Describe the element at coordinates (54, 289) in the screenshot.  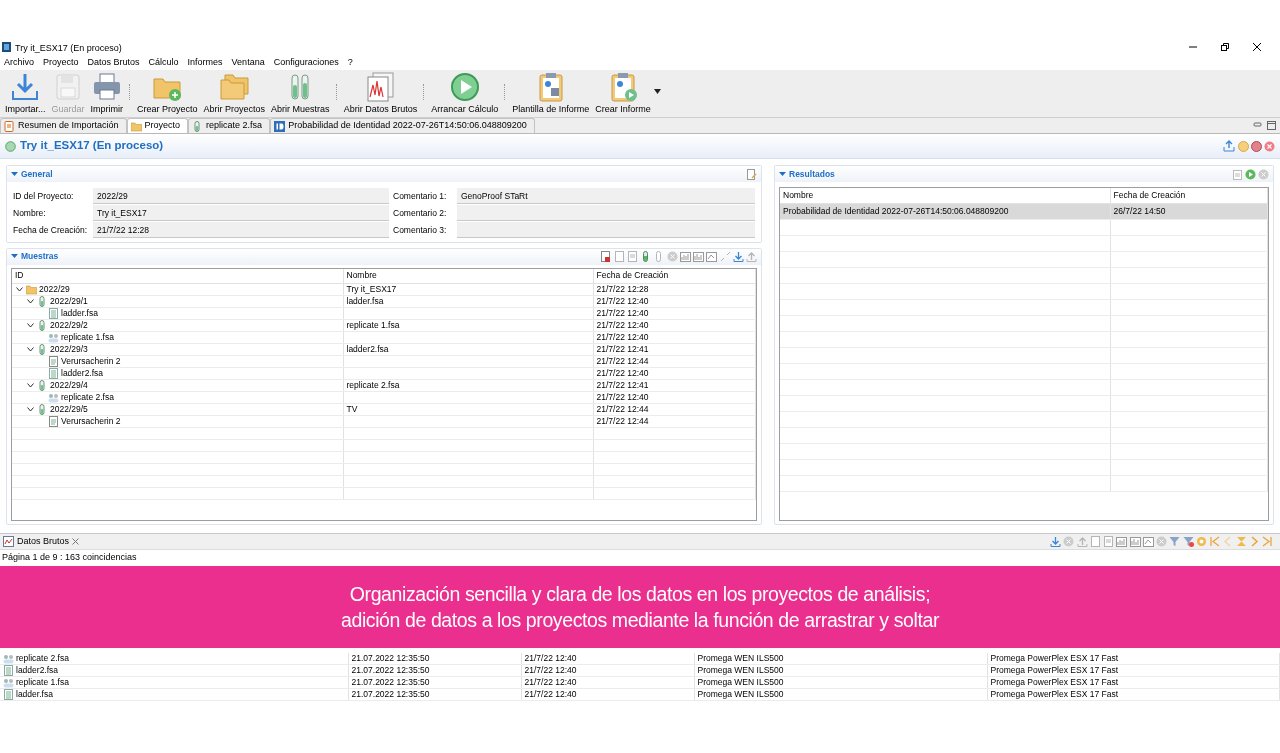
I see `tree-item: 2022/29` at that location.